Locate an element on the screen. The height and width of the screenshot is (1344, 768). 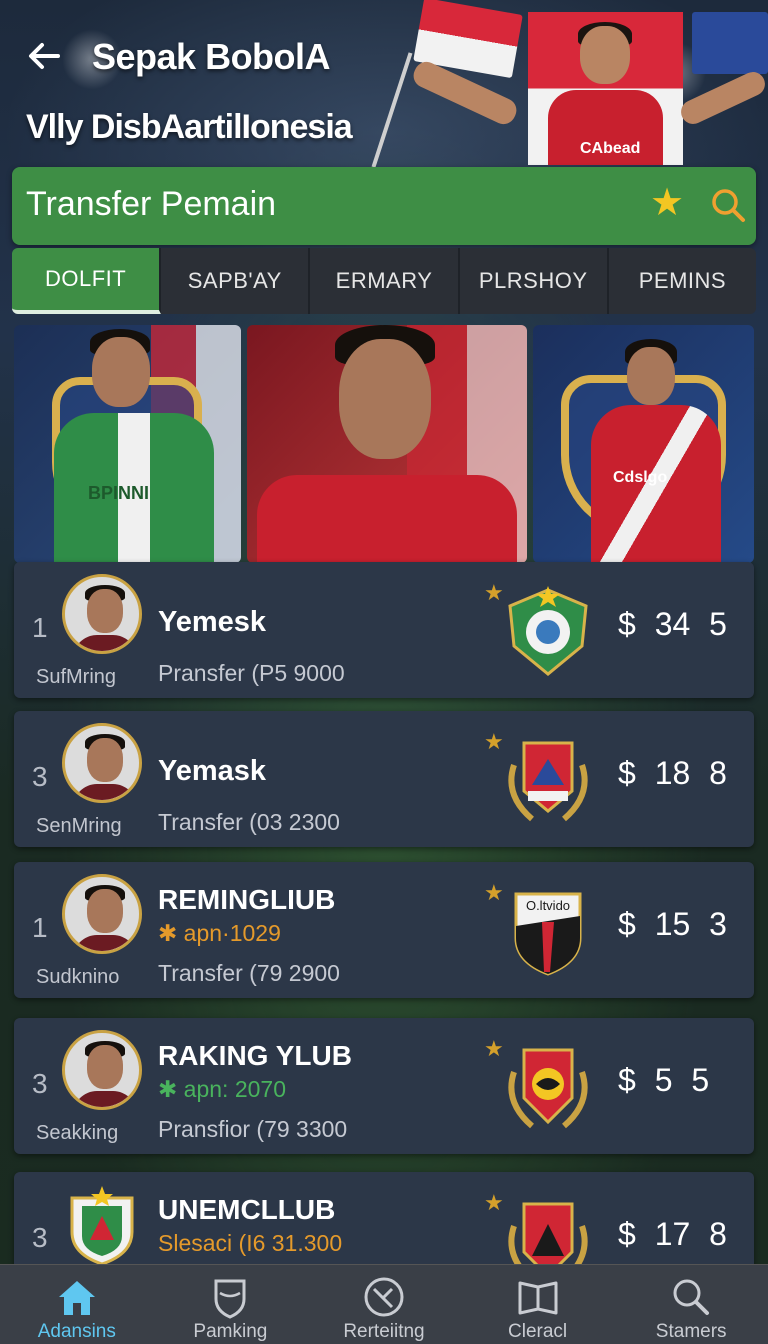
nav-label: Adansins is located at coordinates (76, 1331).